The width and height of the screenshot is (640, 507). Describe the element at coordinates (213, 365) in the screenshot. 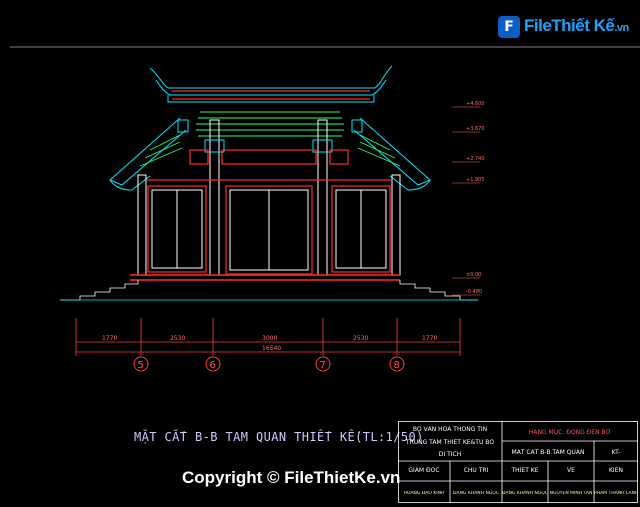

I see `axis-label-6: 6` at that location.